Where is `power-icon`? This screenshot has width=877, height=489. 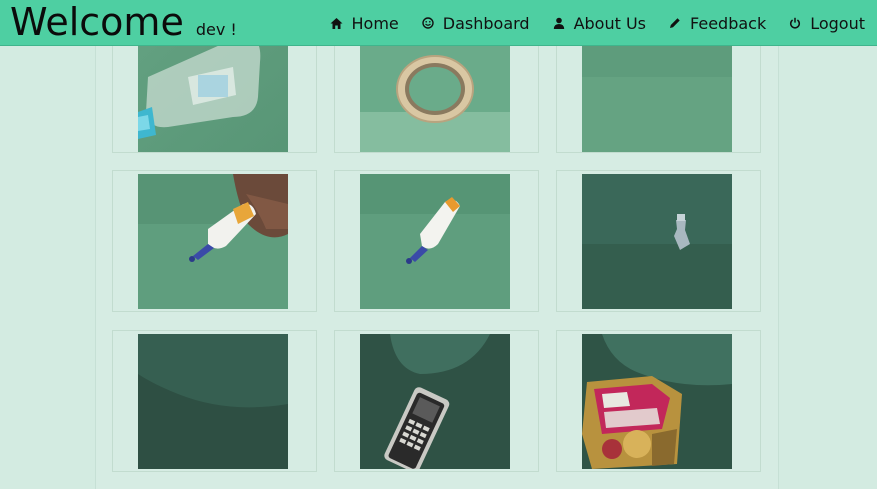
power-icon is located at coordinates (795, 23).